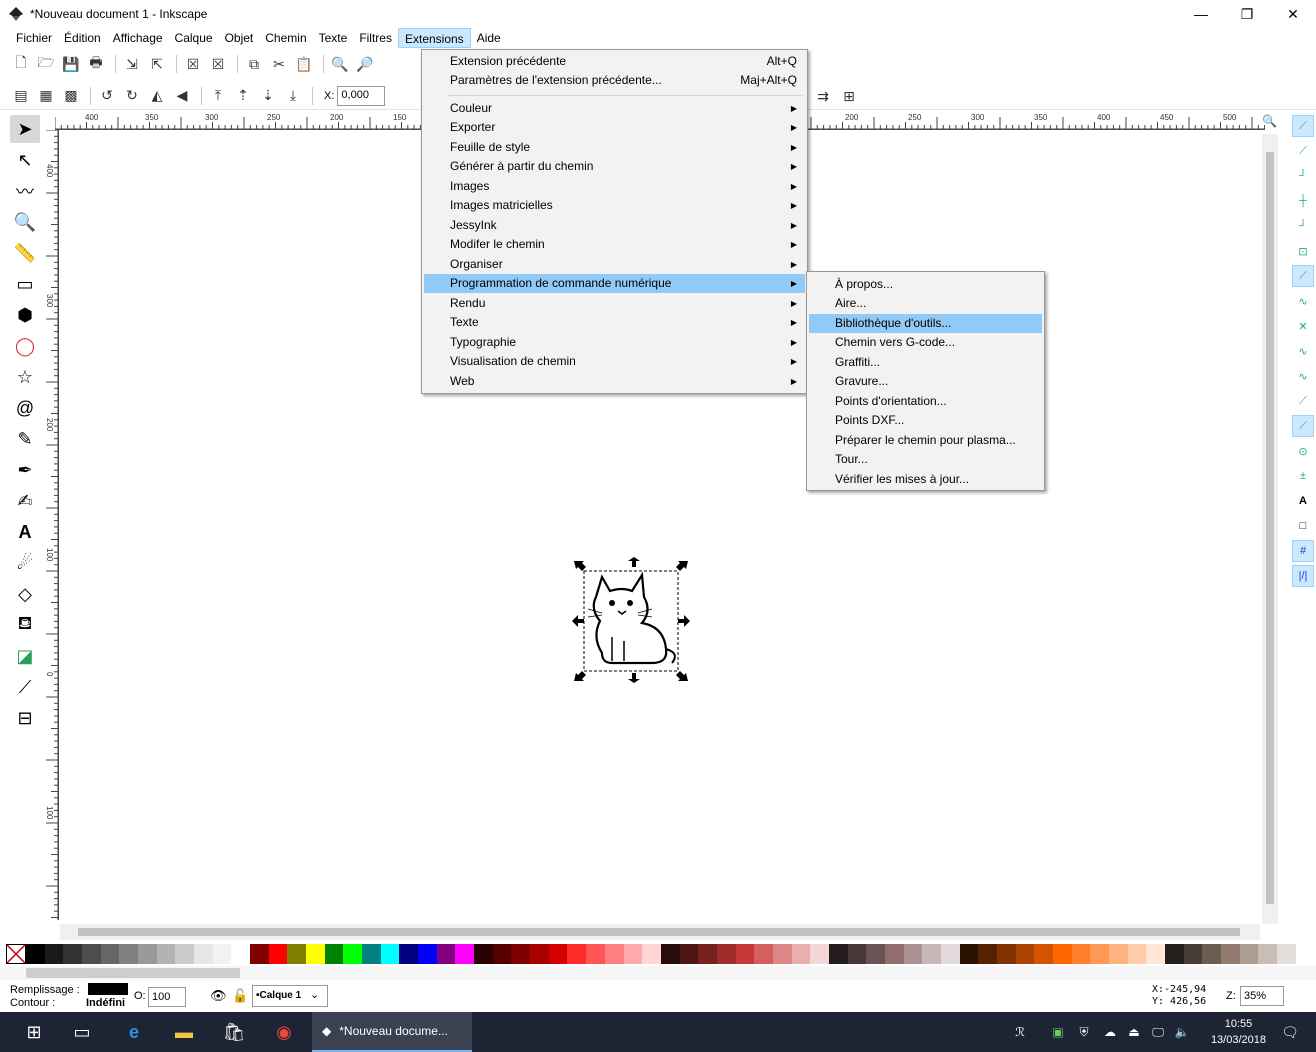  I want to click on vertical-scrollbar-thumb, so click(1270, 528).